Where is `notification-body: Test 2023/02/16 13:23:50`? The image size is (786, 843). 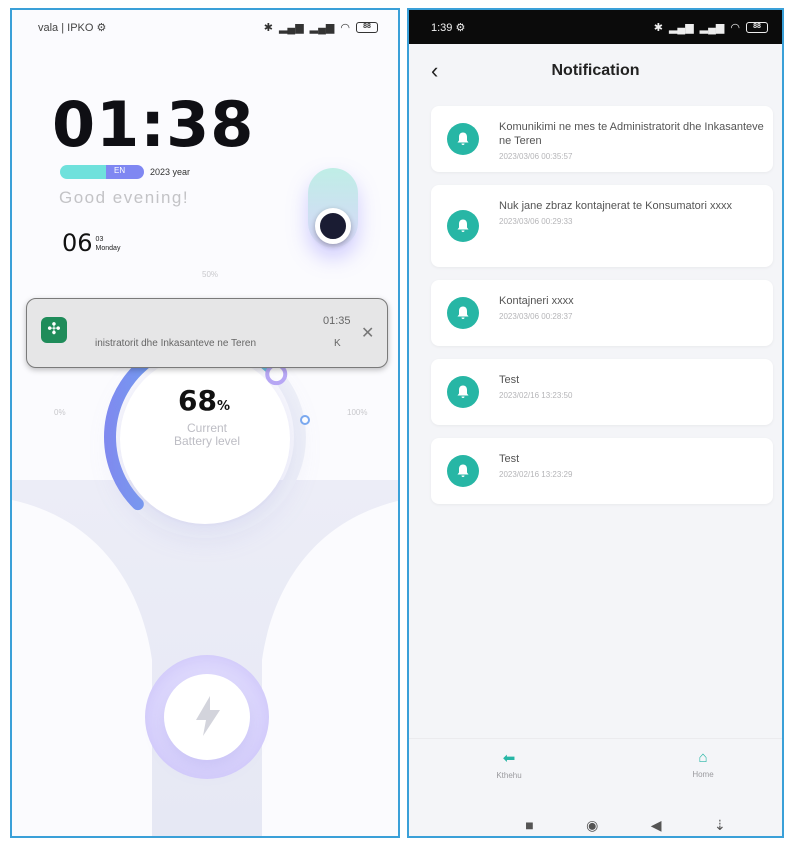 notification-body: Test 2023/02/16 13:23:50 is located at coordinates (633, 386).